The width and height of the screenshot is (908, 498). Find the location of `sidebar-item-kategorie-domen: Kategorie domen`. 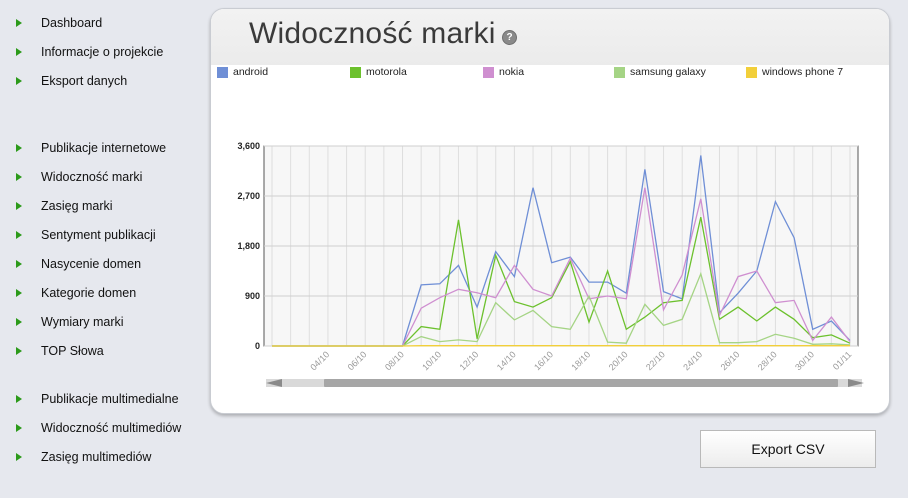

sidebar-item-kategorie-domen: Kategorie domen is located at coordinates (76, 293).